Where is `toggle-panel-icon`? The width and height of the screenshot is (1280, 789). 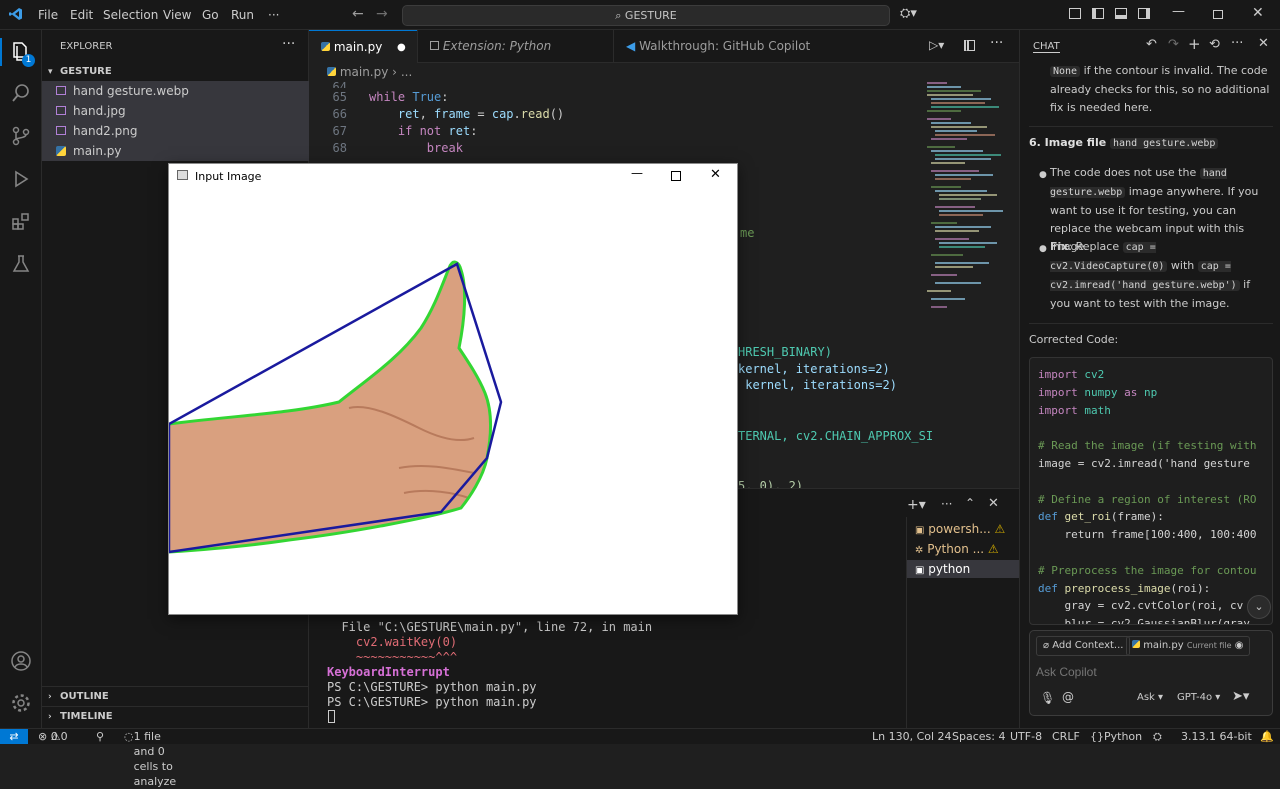 toggle-panel-icon is located at coordinates (1121, 13).